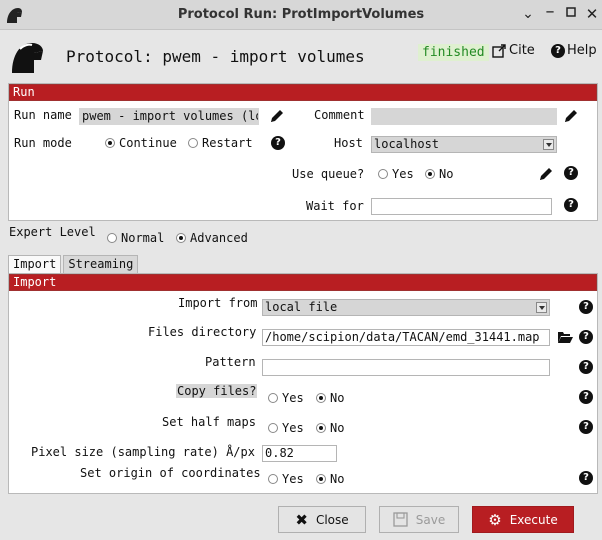 This screenshot has height=540, width=602. Describe the element at coordinates (169, 116) in the screenshot. I see `run-name-input: pwem - import volumes (loc` at that location.